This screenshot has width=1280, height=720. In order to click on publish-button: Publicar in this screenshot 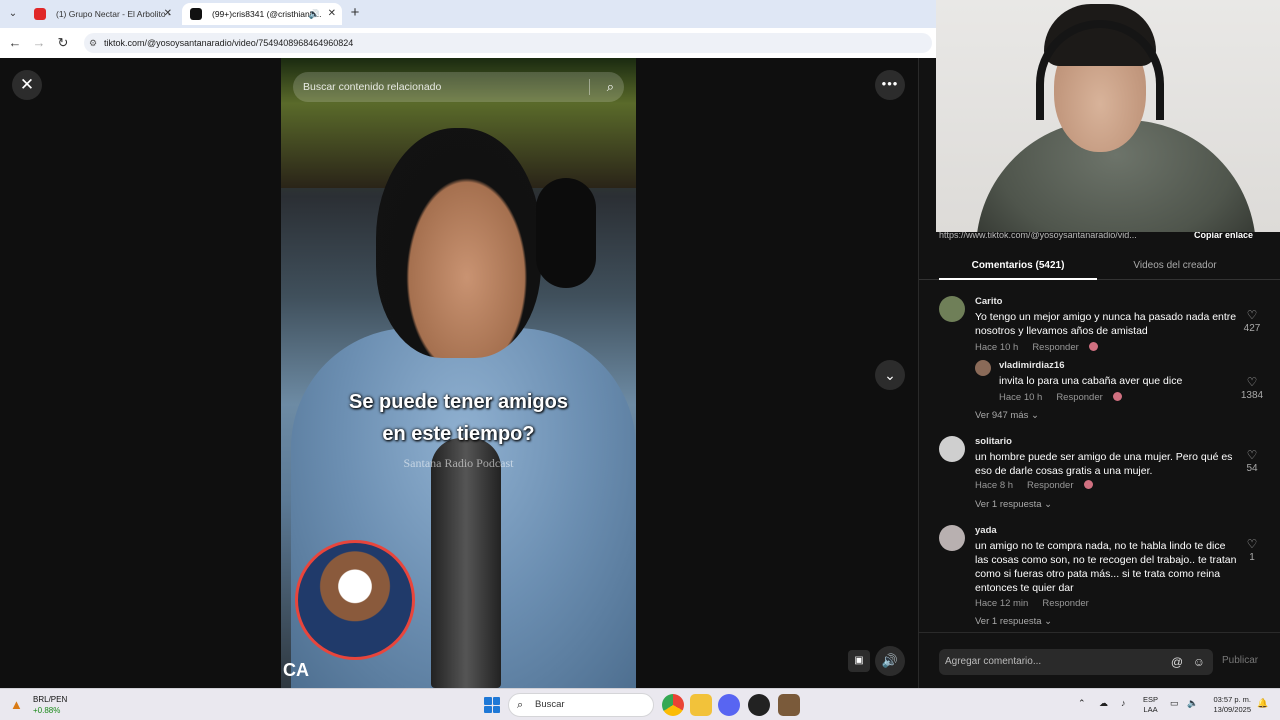, I will do `click(1240, 660)`.